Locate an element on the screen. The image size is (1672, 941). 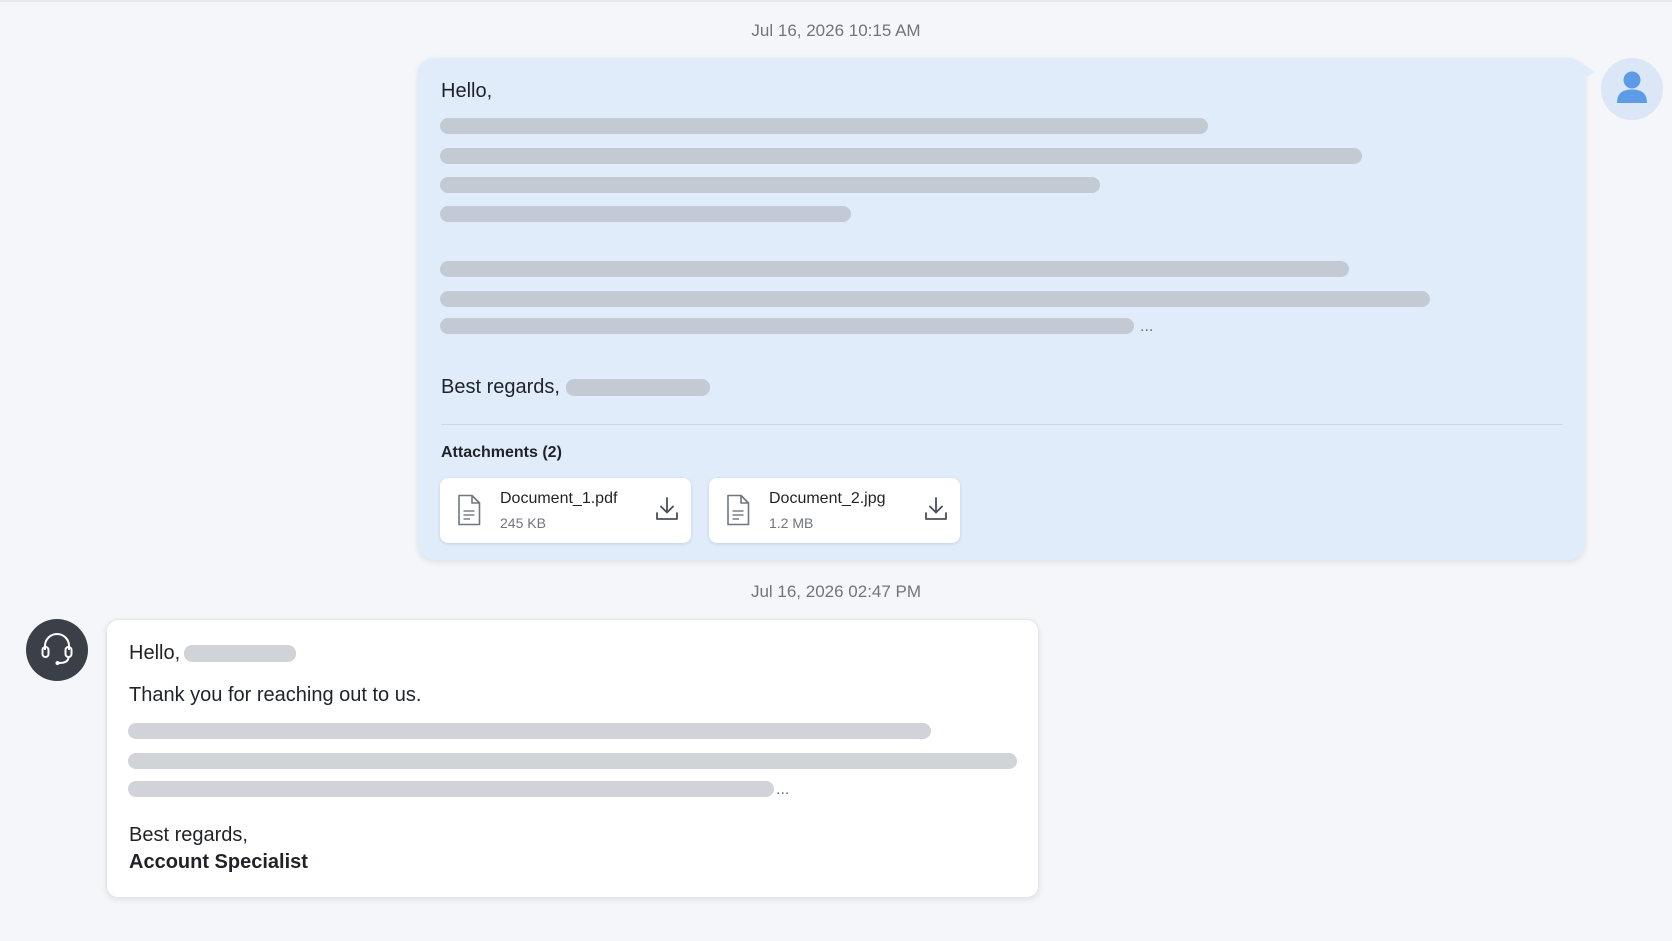
headset-icon is located at coordinates (57, 650).